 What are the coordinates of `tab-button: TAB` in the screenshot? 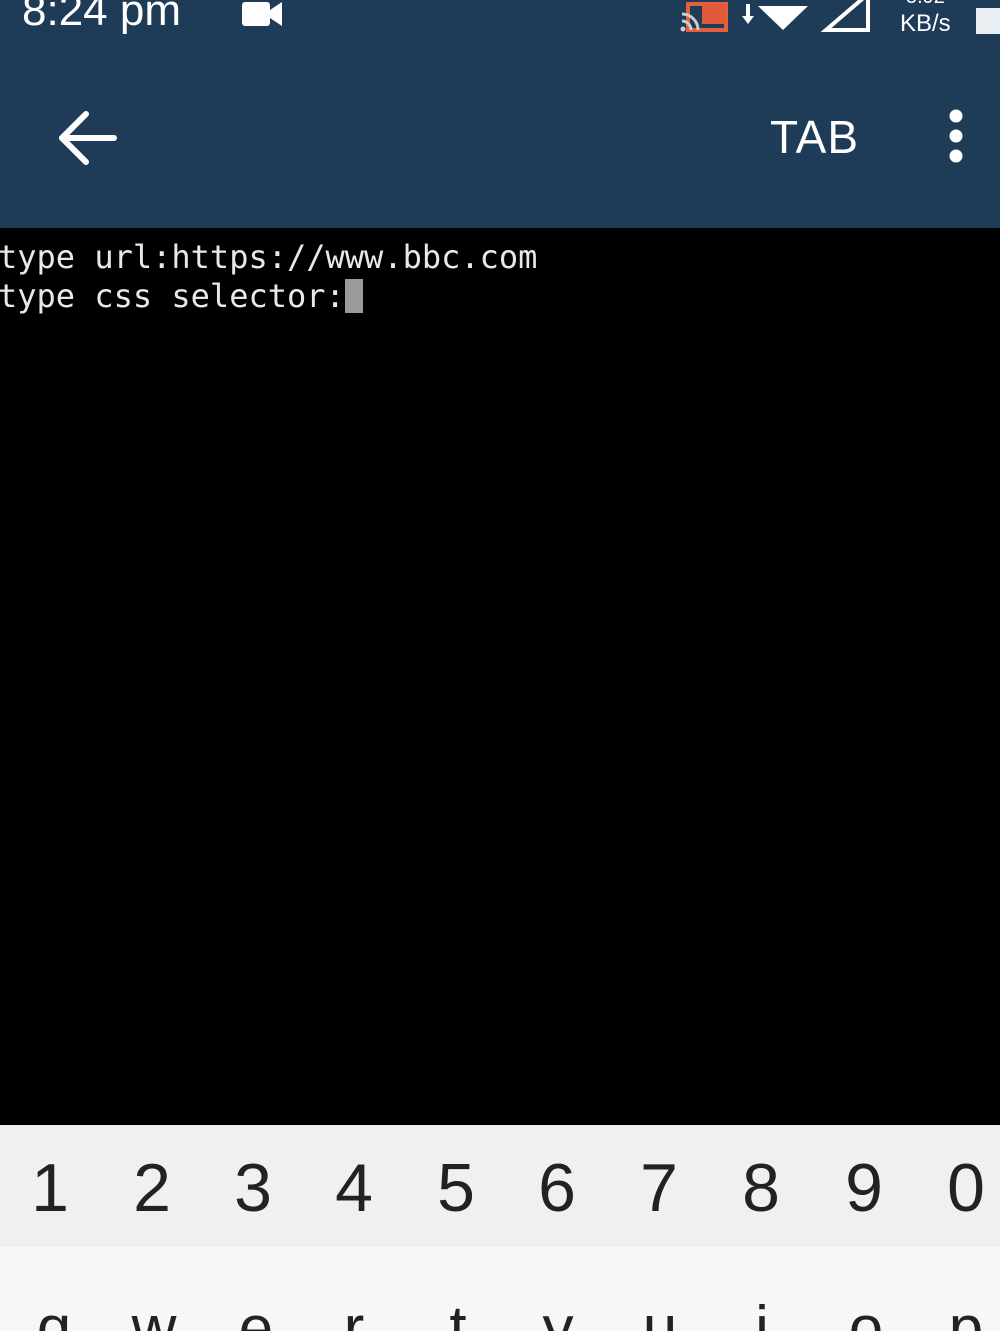 It's located at (814, 140).